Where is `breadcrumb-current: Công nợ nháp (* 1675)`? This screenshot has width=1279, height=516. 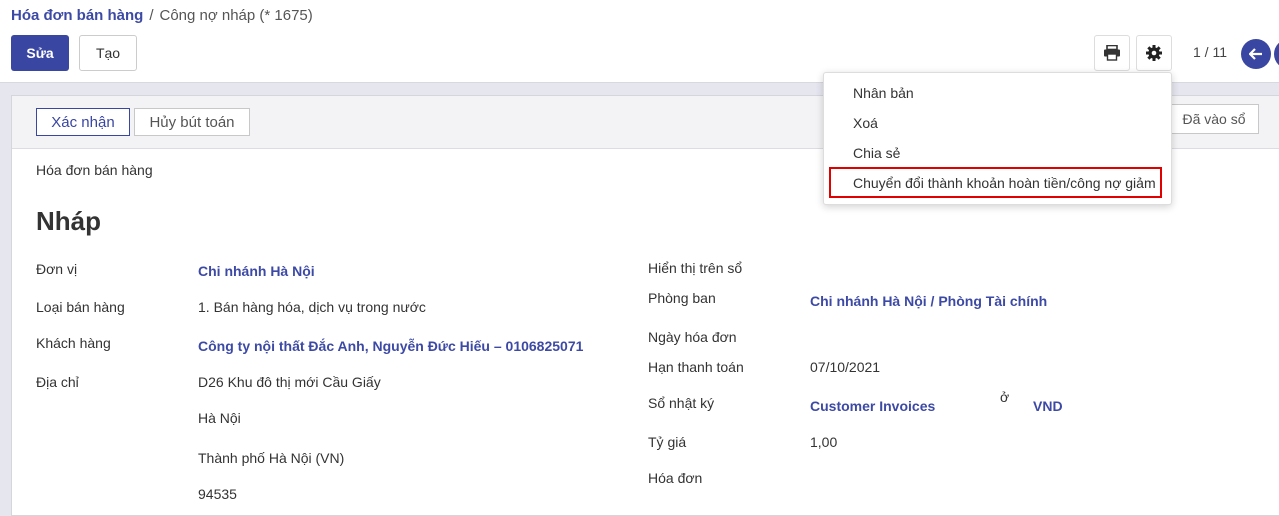 breadcrumb-current: Công nợ nháp (* 1675) is located at coordinates (236, 15).